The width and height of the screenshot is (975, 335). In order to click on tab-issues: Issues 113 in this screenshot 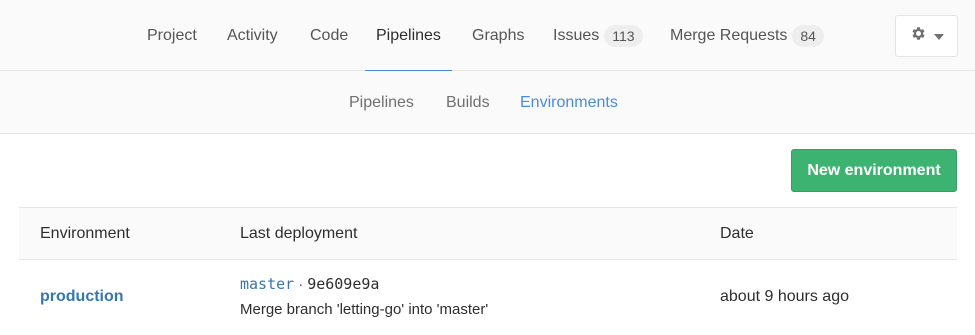, I will do `click(598, 35)`.